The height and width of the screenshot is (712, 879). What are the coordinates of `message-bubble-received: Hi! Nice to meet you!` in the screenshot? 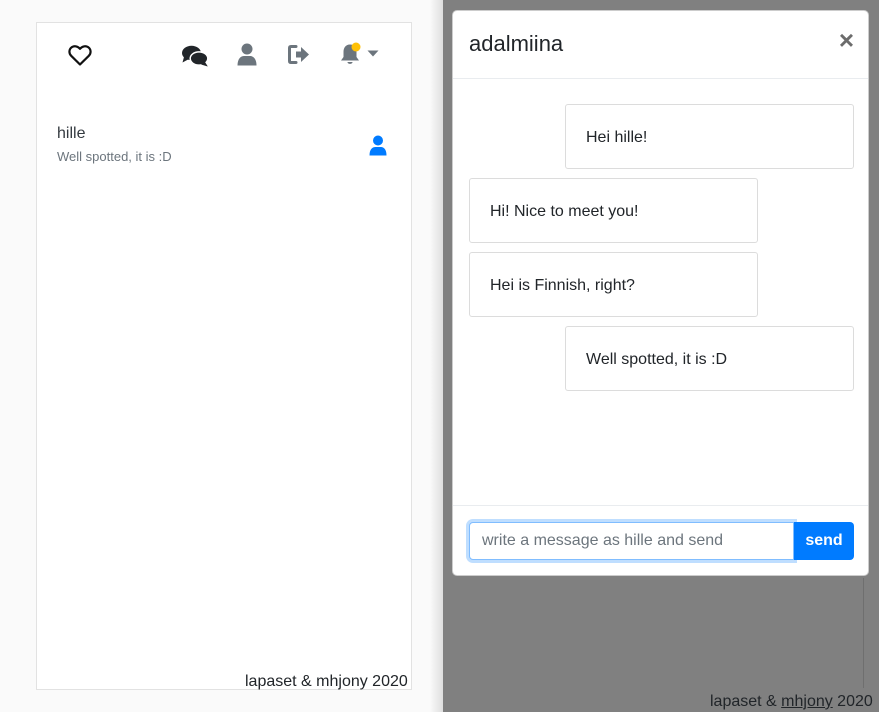 It's located at (613, 210).